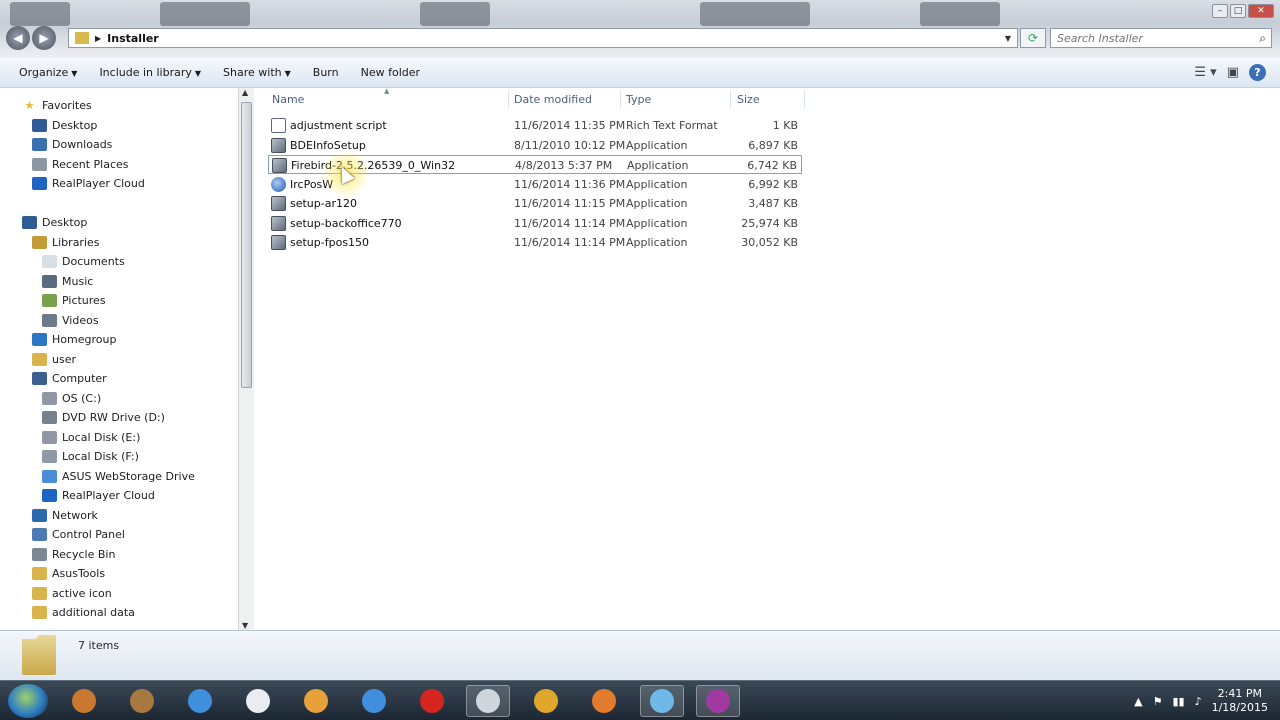  Describe the element at coordinates (1178, 701) in the screenshot. I see `signal-icon: ▮▮` at that location.